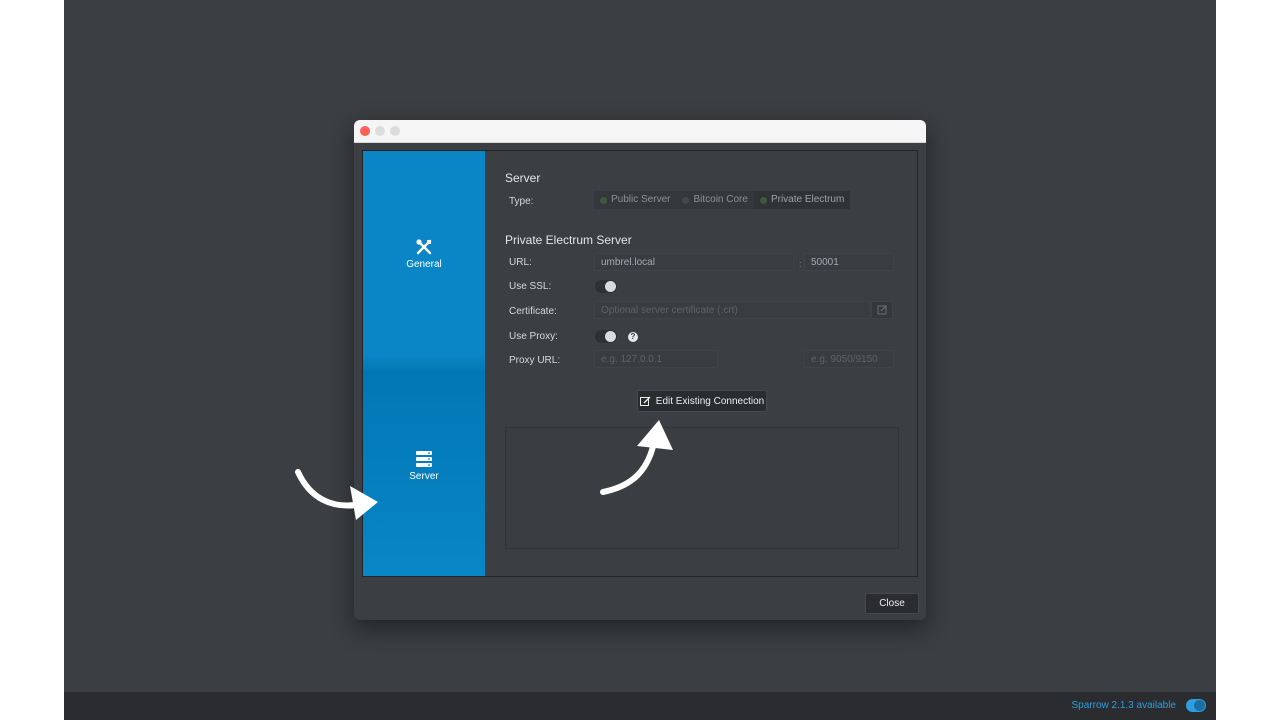 This screenshot has height=720, width=1280. Describe the element at coordinates (424, 264) in the screenshot. I see `sidebar-item-label: General` at that location.